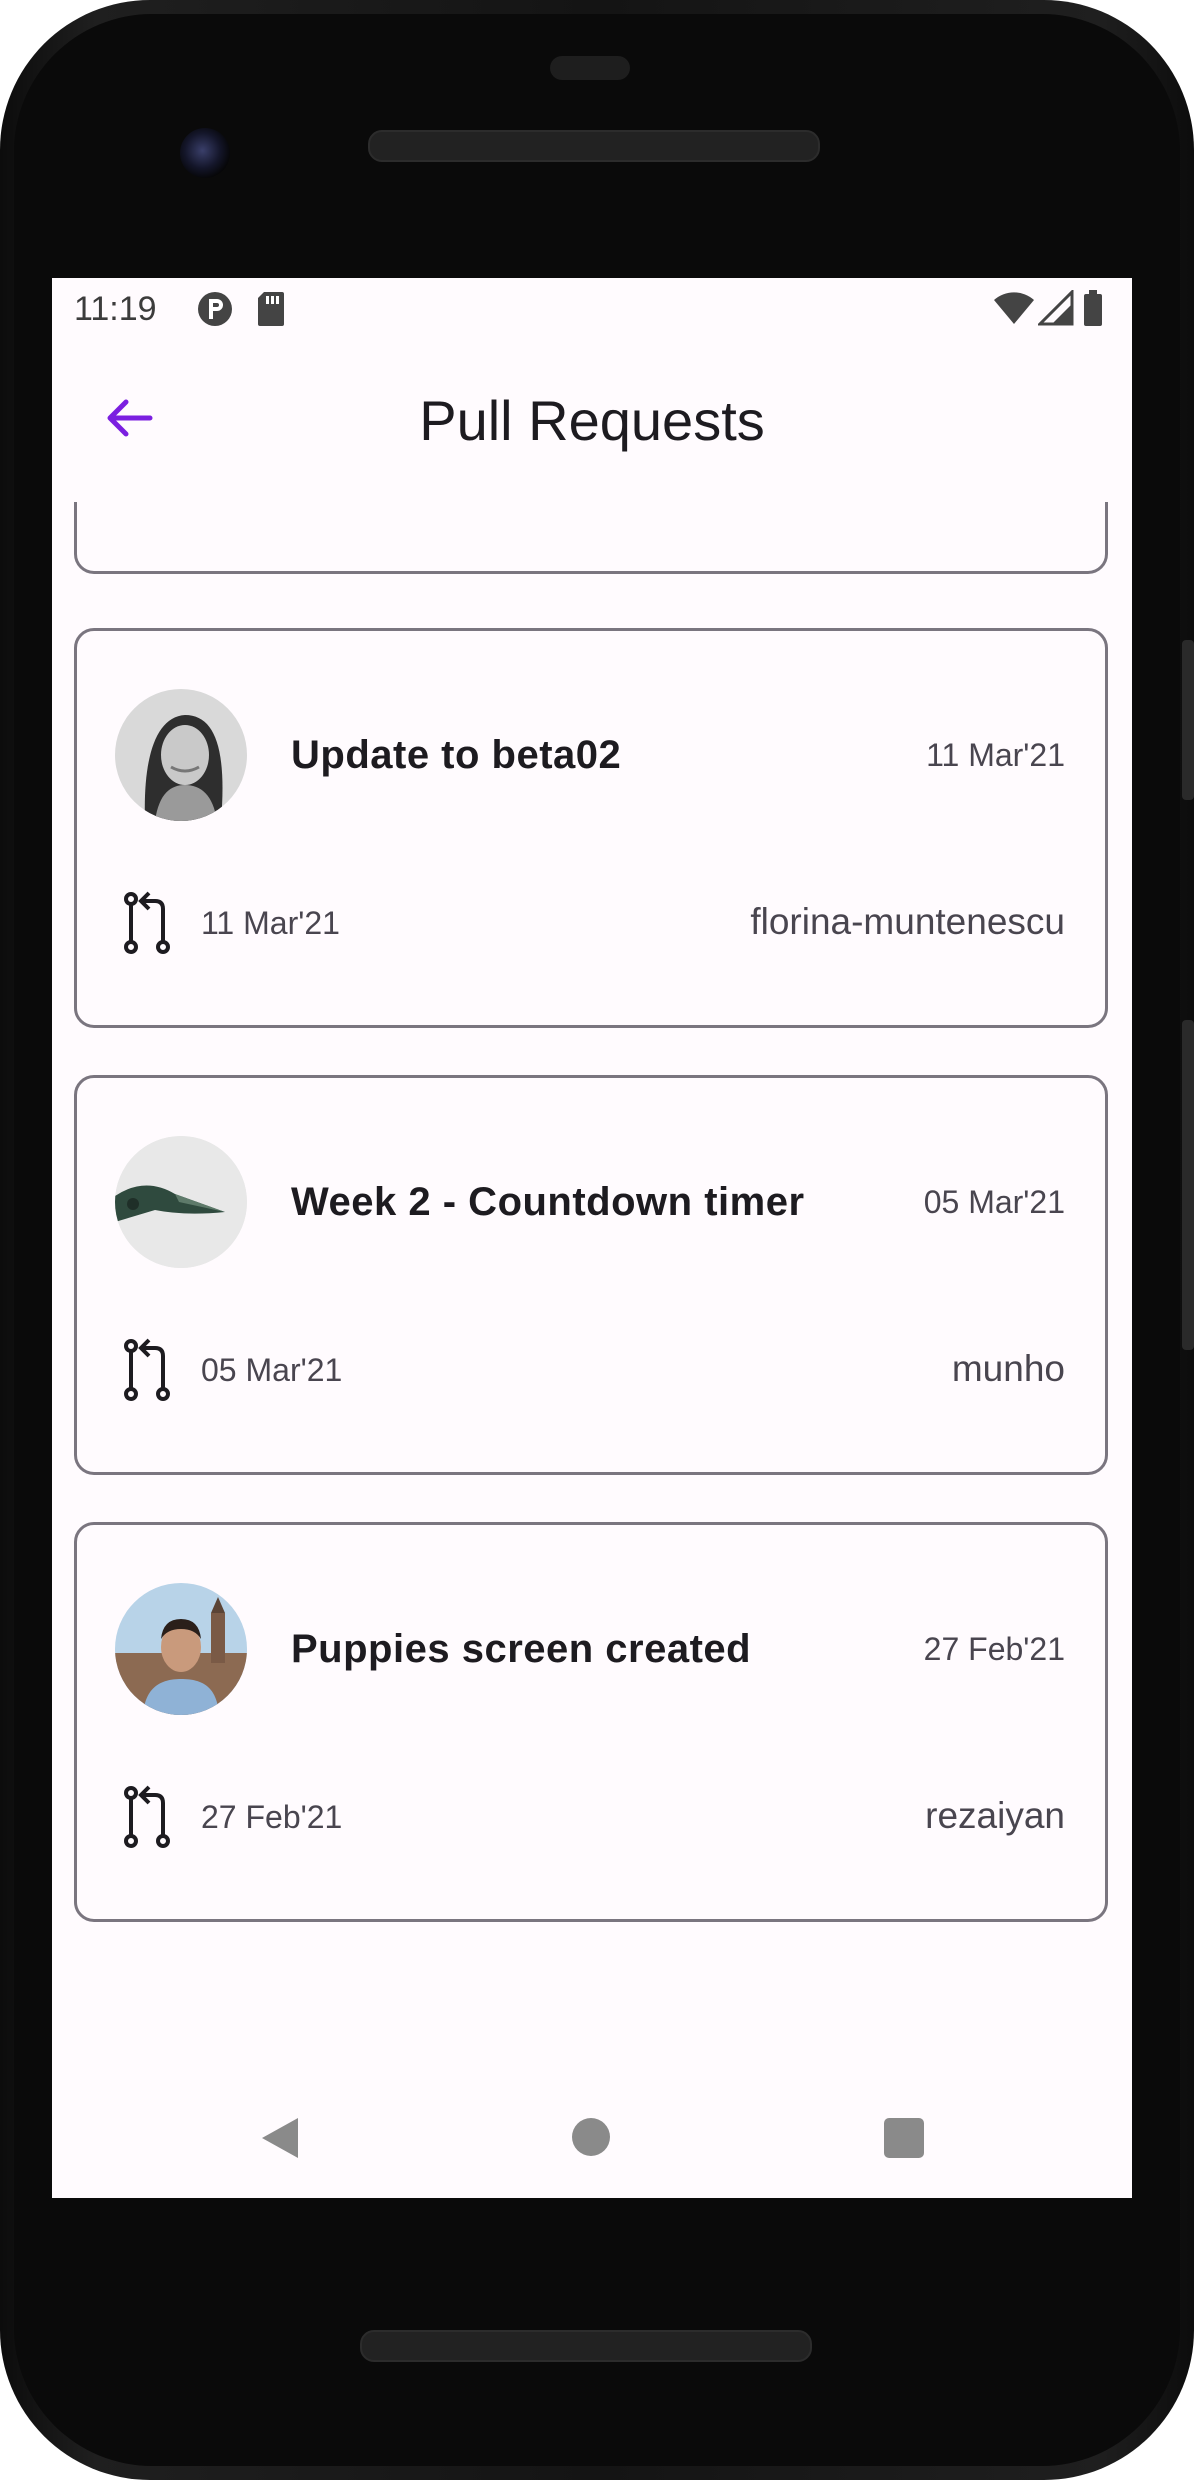 This screenshot has height=2480, width=1194. I want to click on pull-request-card-partial, so click(591, 538).